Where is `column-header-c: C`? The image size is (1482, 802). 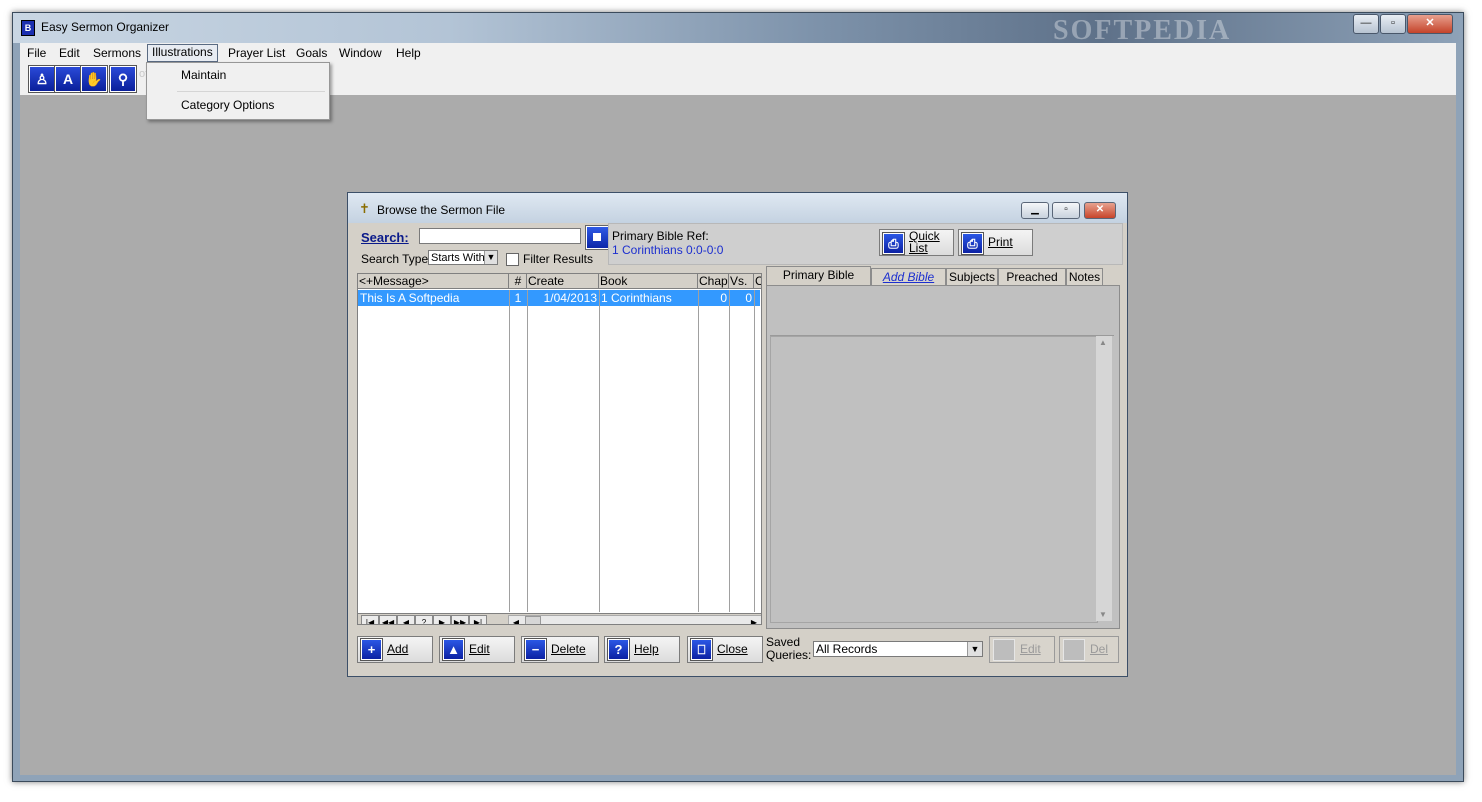
column-header-c: C is located at coordinates (757, 281).